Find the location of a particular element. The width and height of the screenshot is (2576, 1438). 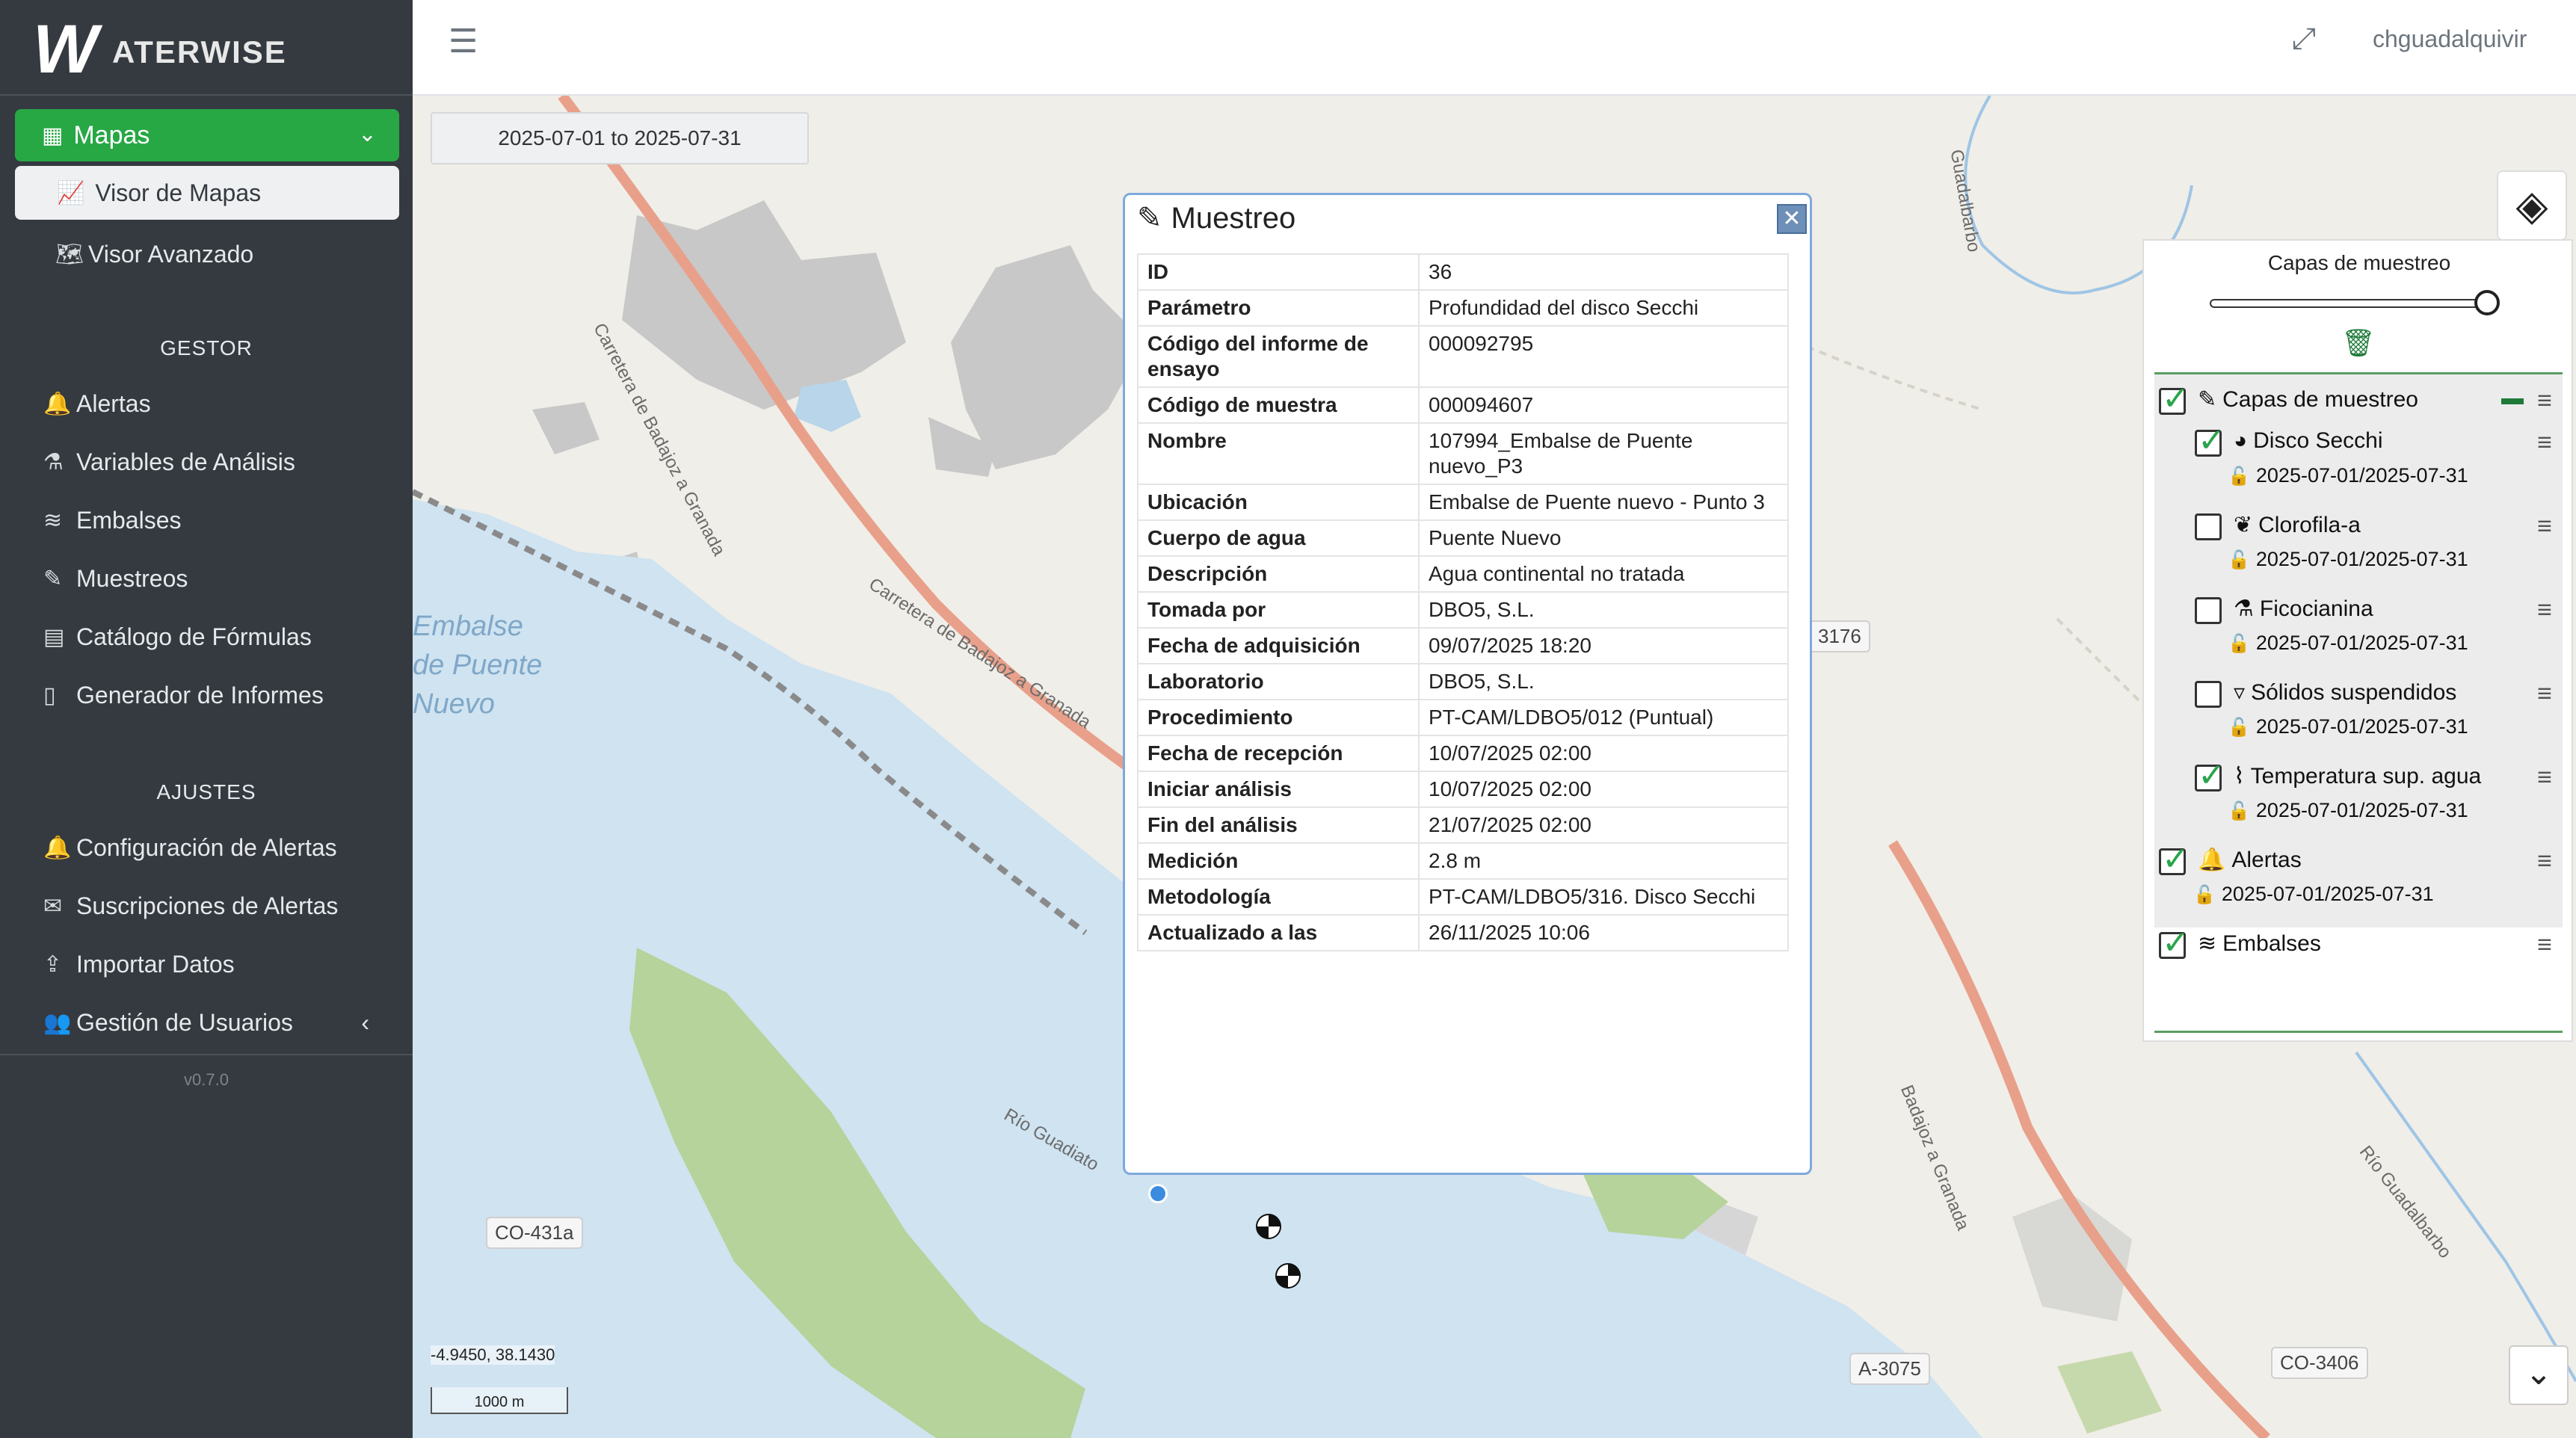

nav-importar: ⇪ Importar Datos is located at coordinates (206, 964).